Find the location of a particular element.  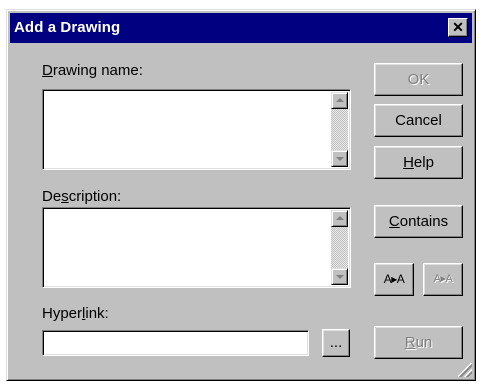

resize-grip-icon is located at coordinates (465, 370).